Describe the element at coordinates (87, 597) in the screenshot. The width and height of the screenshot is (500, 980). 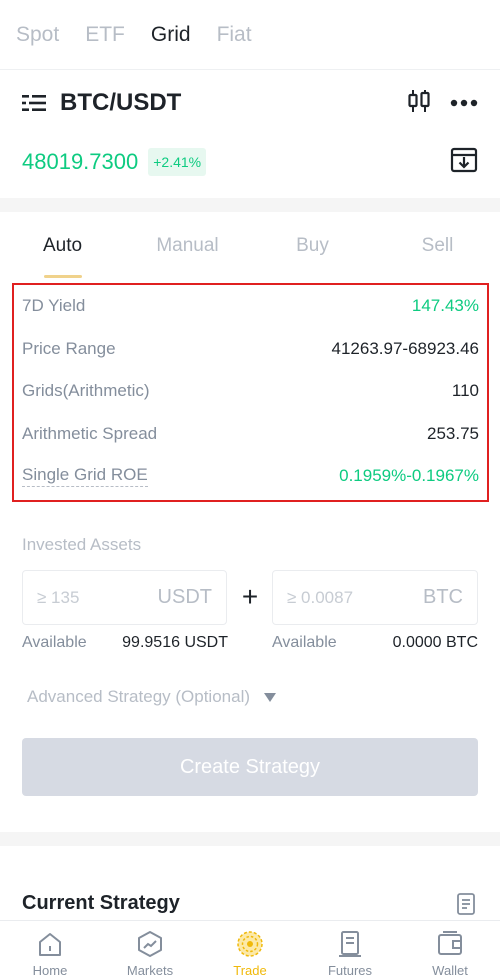
I see `usdt-amount-input` at that location.